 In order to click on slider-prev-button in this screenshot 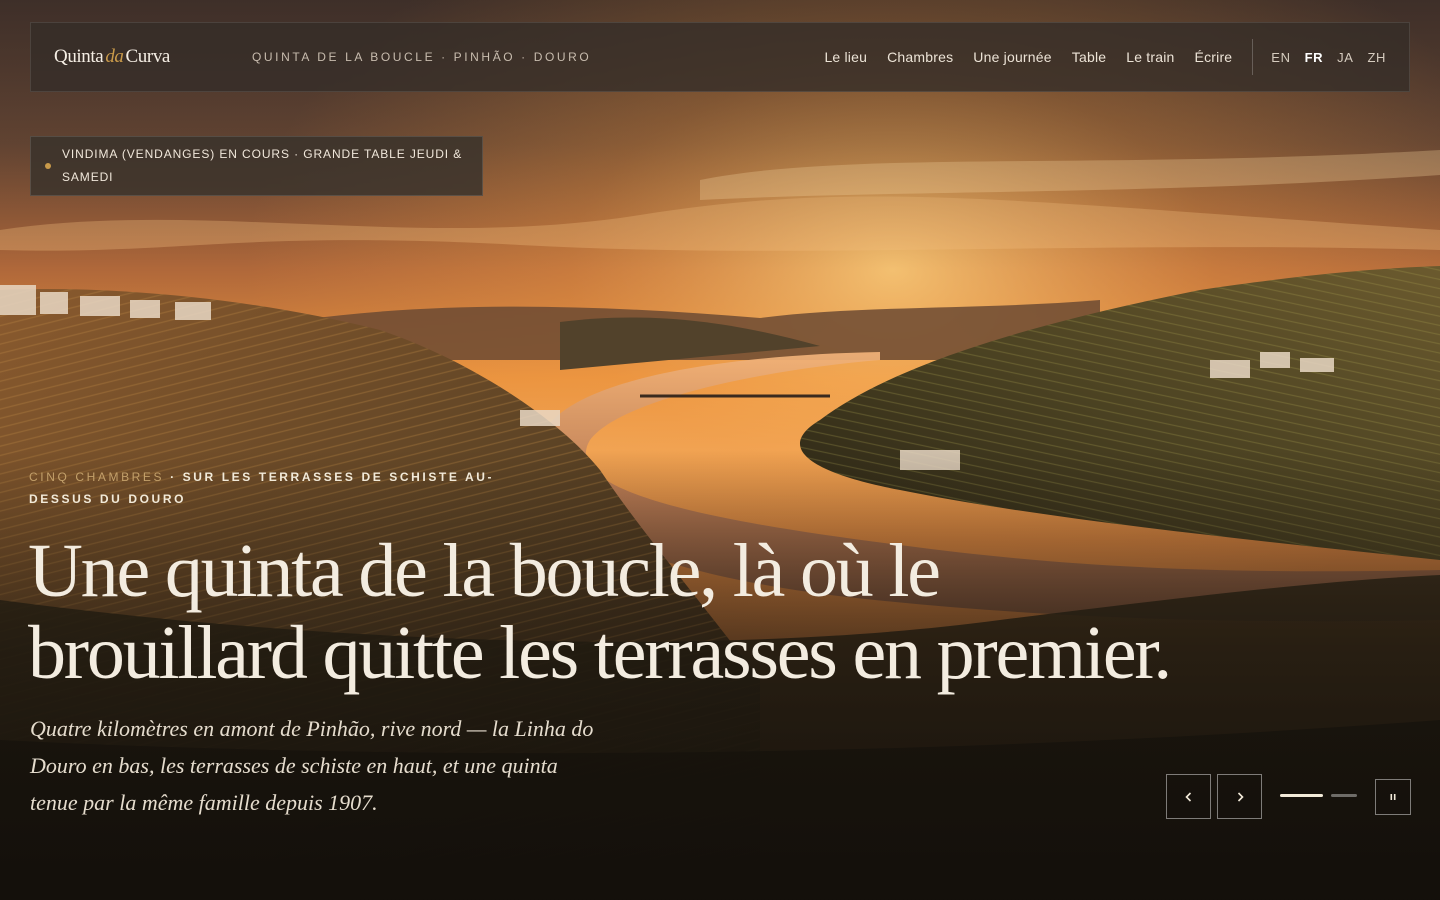, I will do `click(1188, 796)`.